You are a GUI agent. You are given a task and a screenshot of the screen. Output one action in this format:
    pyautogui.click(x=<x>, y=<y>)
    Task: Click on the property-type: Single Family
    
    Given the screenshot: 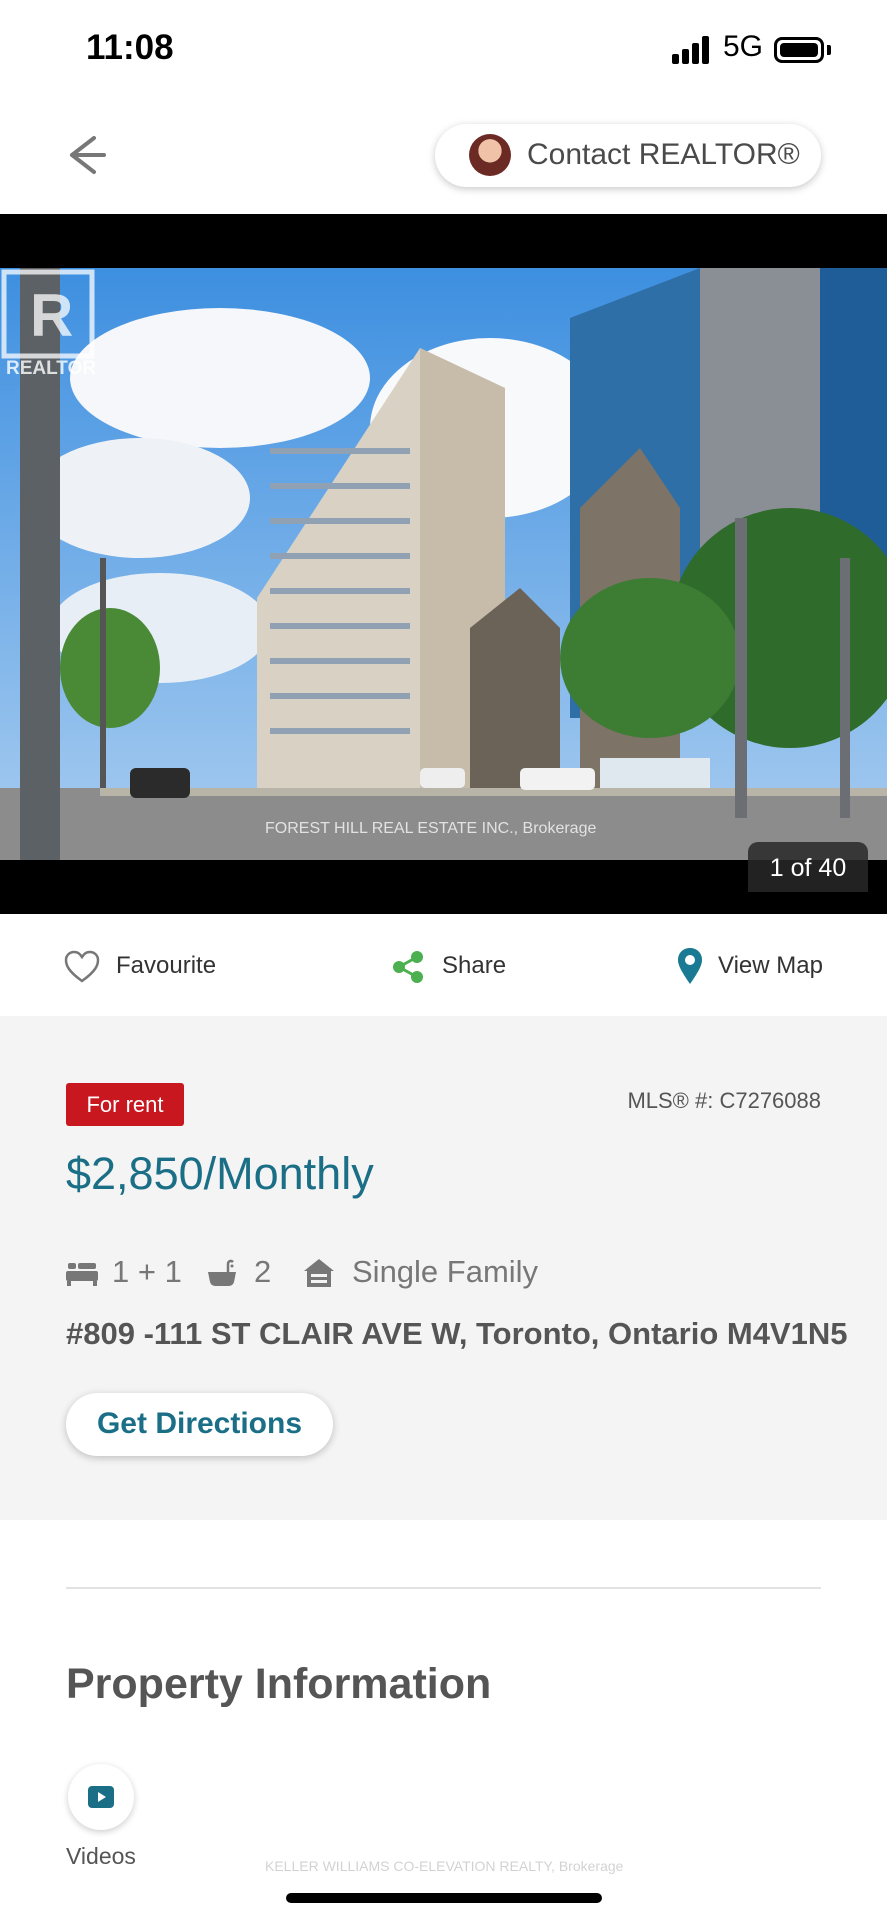 What is the action you would take?
    pyautogui.click(x=445, y=1271)
    